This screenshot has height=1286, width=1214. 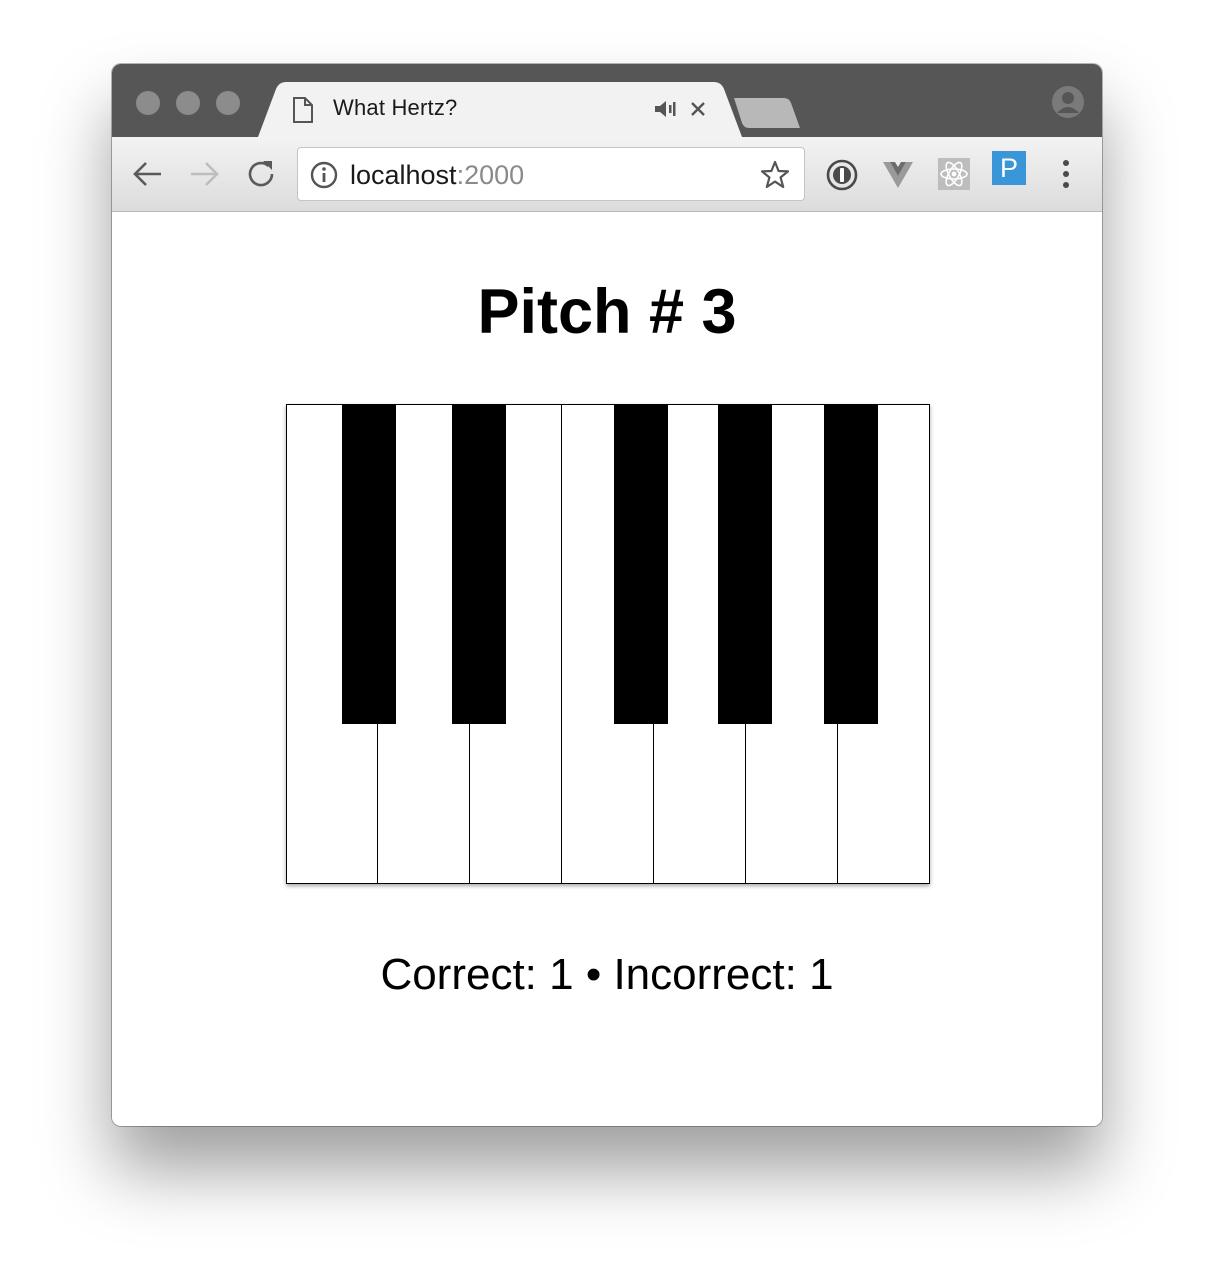 What do you see at coordinates (324, 177) in the screenshot?
I see `info-icon` at bounding box center [324, 177].